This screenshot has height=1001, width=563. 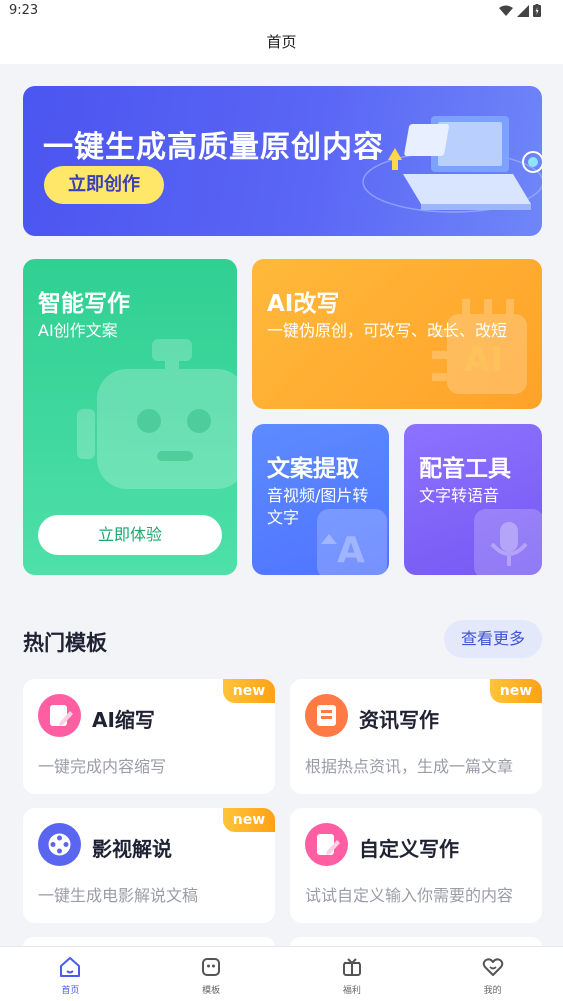 What do you see at coordinates (399, 720) in the screenshot?
I see `template-name: 资讯写作` at bounding box center [399, 720].